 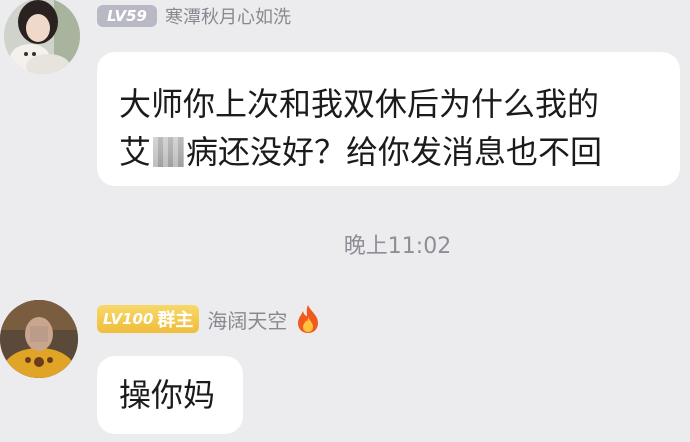 I want to click on message-text-prefix: 艾, so click(x=135, y=152).